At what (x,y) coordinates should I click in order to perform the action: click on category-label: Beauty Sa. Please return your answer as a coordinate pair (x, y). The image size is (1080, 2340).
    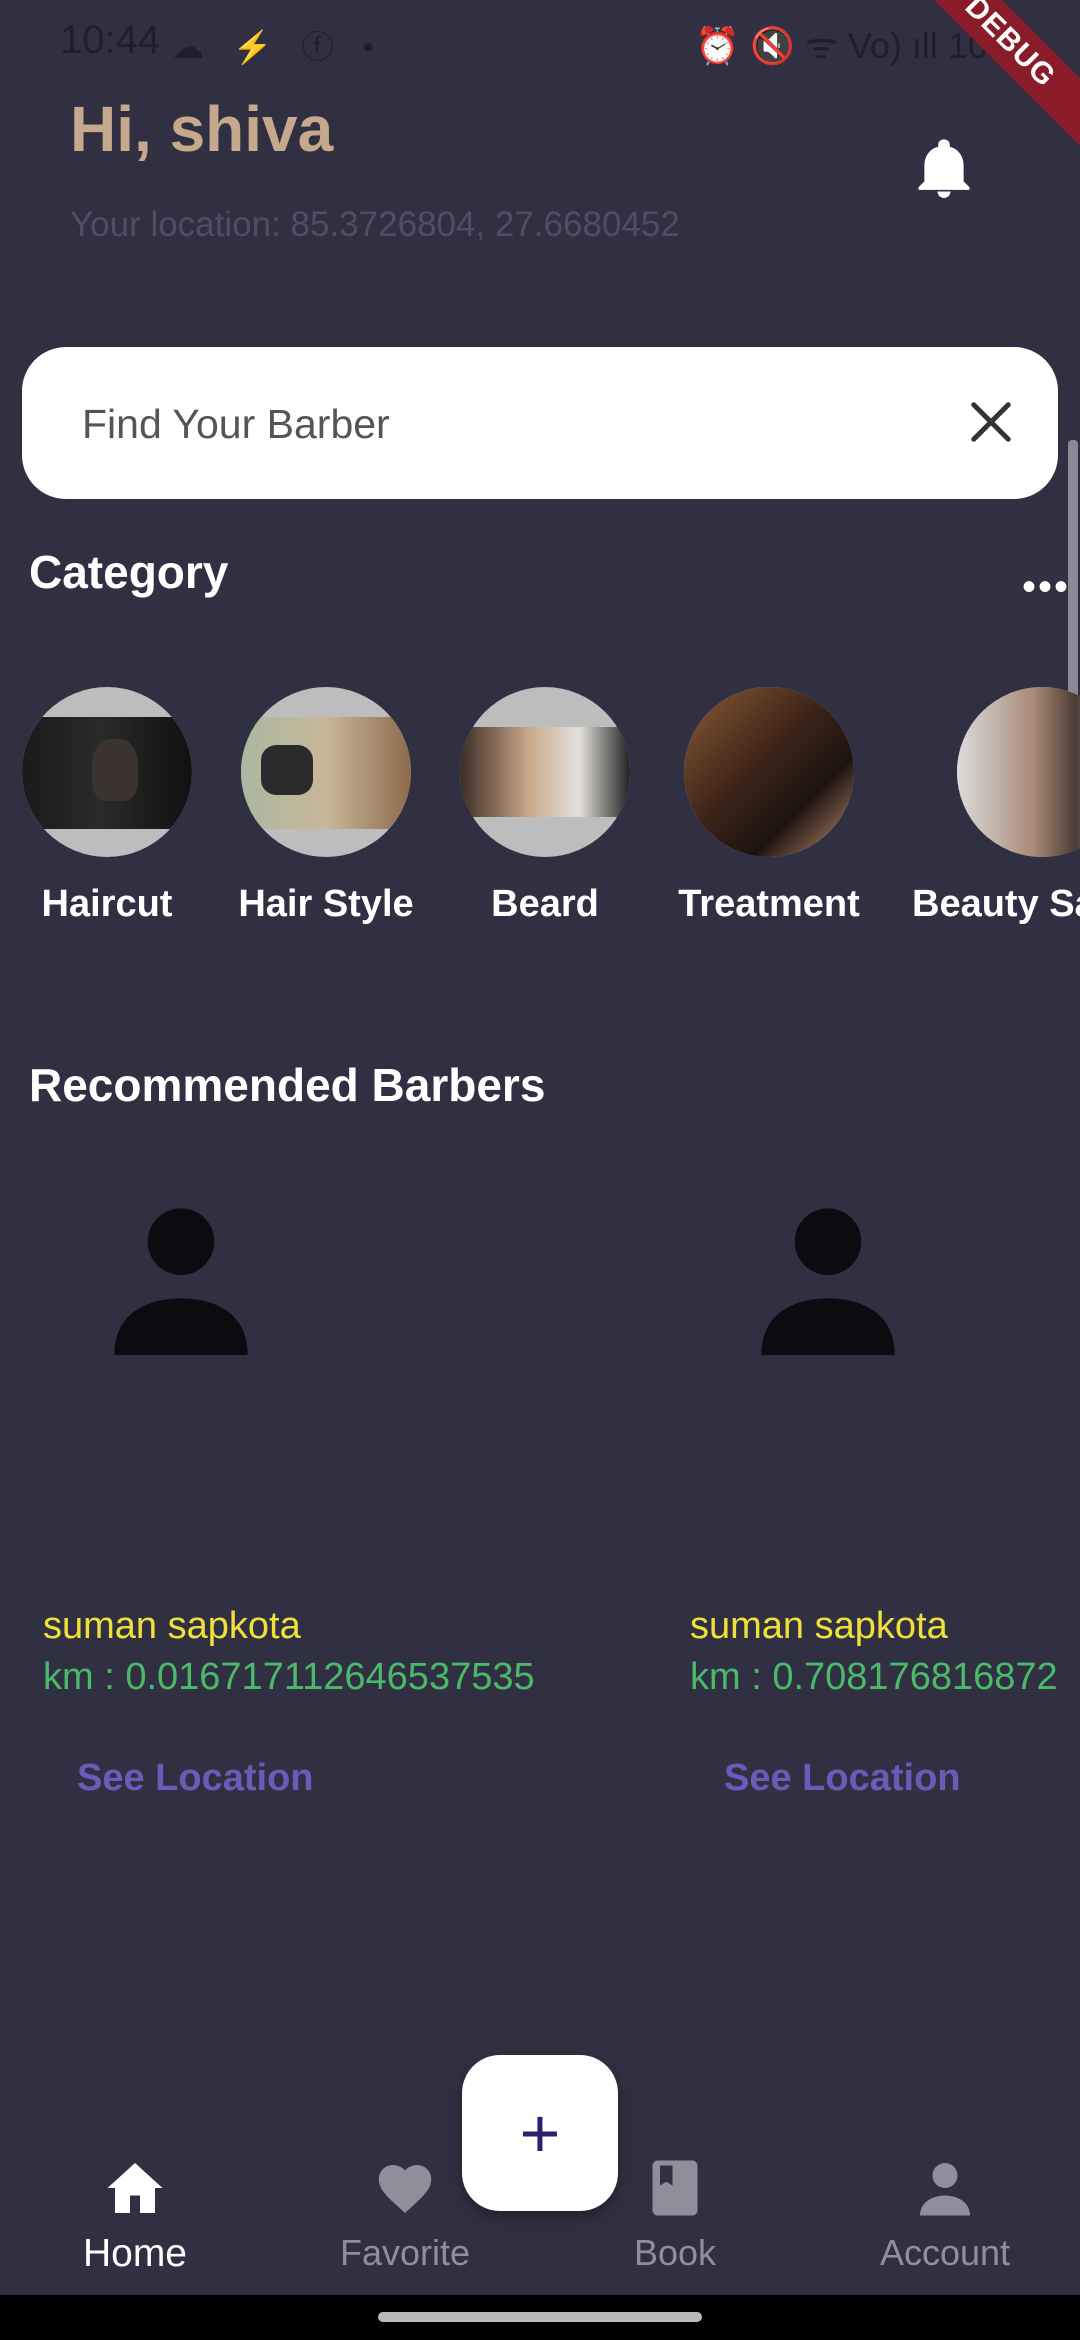
    Looking at the image, I should click on (996, 904).